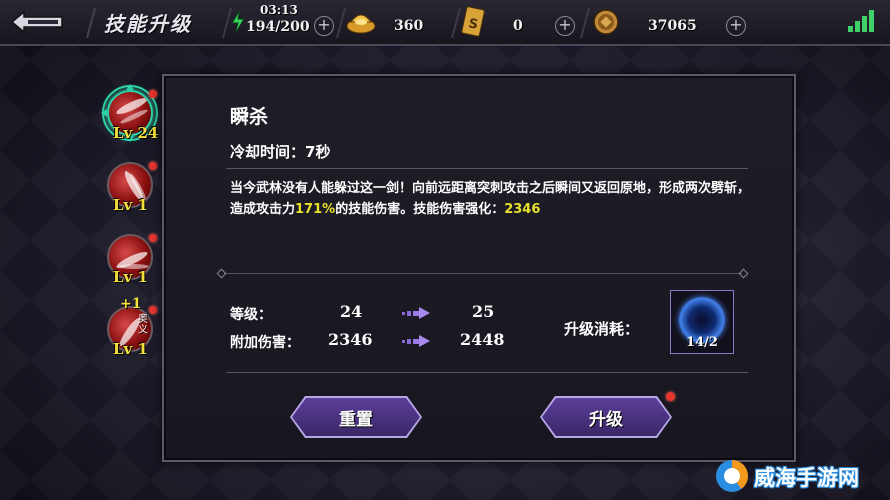  I want to click on skill-slot-1: Lv 24, so click(130, 115).